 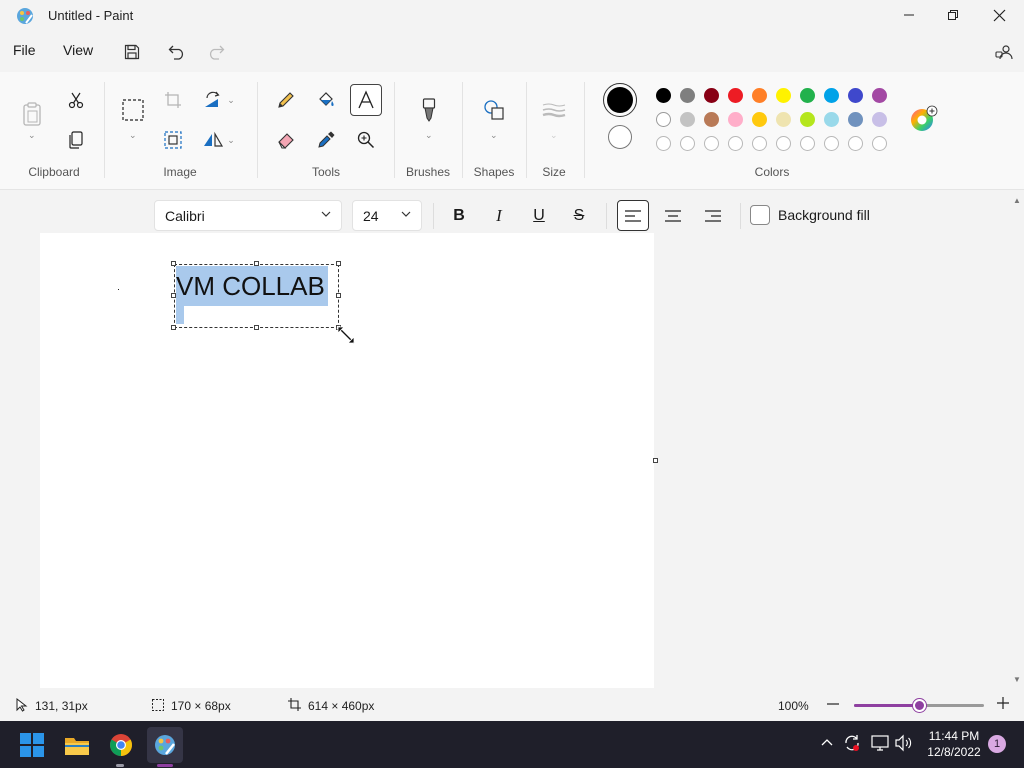 I want to click on show-hidden-icons-button, so click(x=827, y=742).